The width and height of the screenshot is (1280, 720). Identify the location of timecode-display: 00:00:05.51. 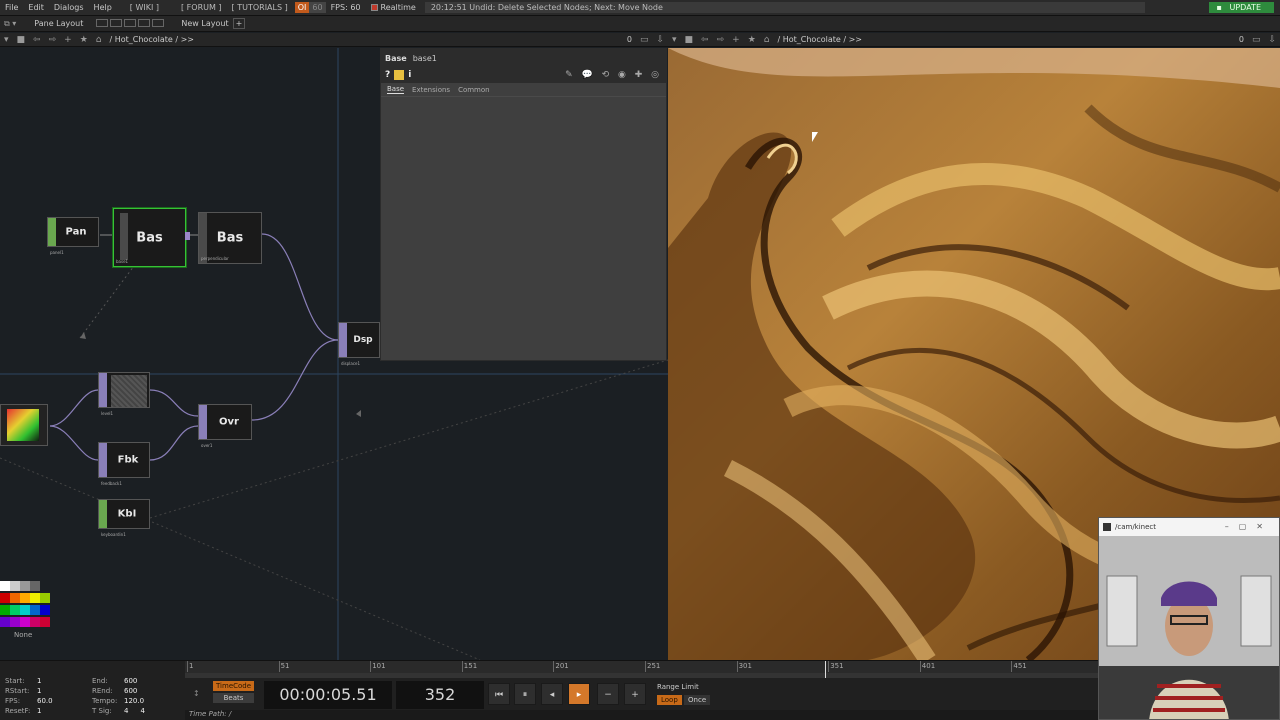
(328, 695).